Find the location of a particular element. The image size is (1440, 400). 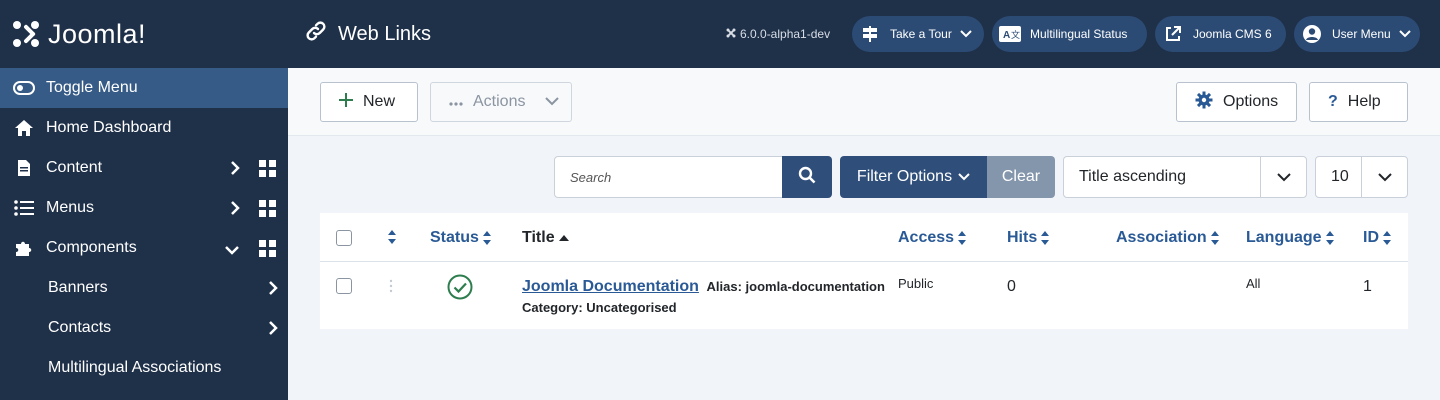

options-label: Options is located at coordinates (1251, 101).